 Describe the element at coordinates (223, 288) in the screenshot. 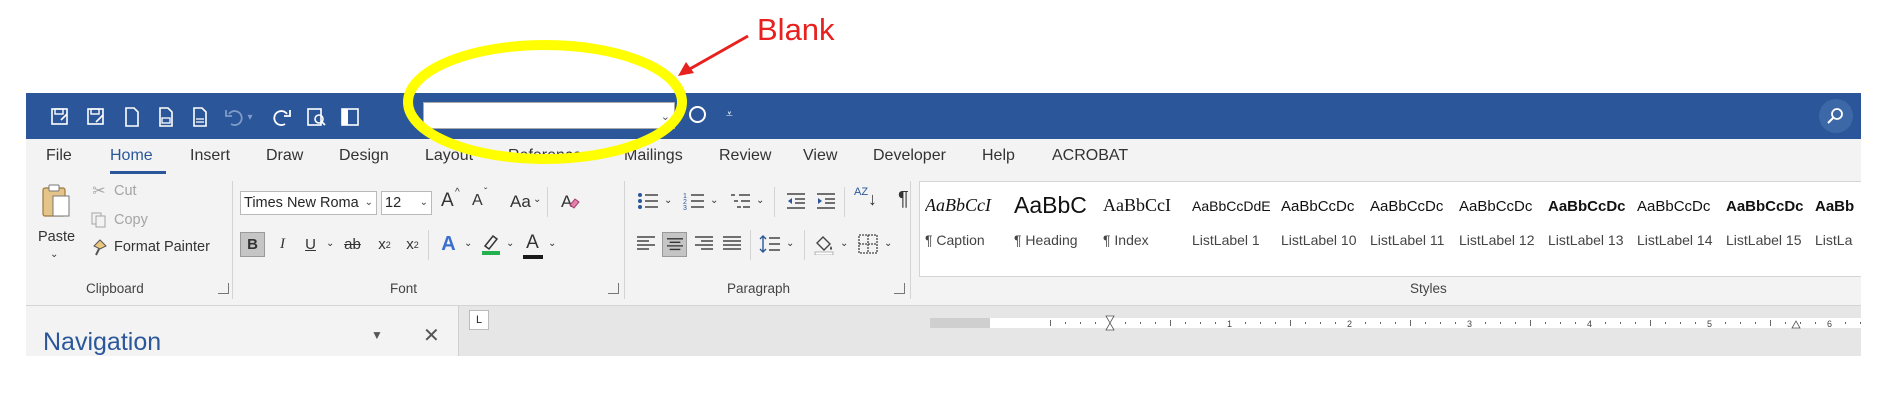

I see `clipboard-launcher-icon` at that location.